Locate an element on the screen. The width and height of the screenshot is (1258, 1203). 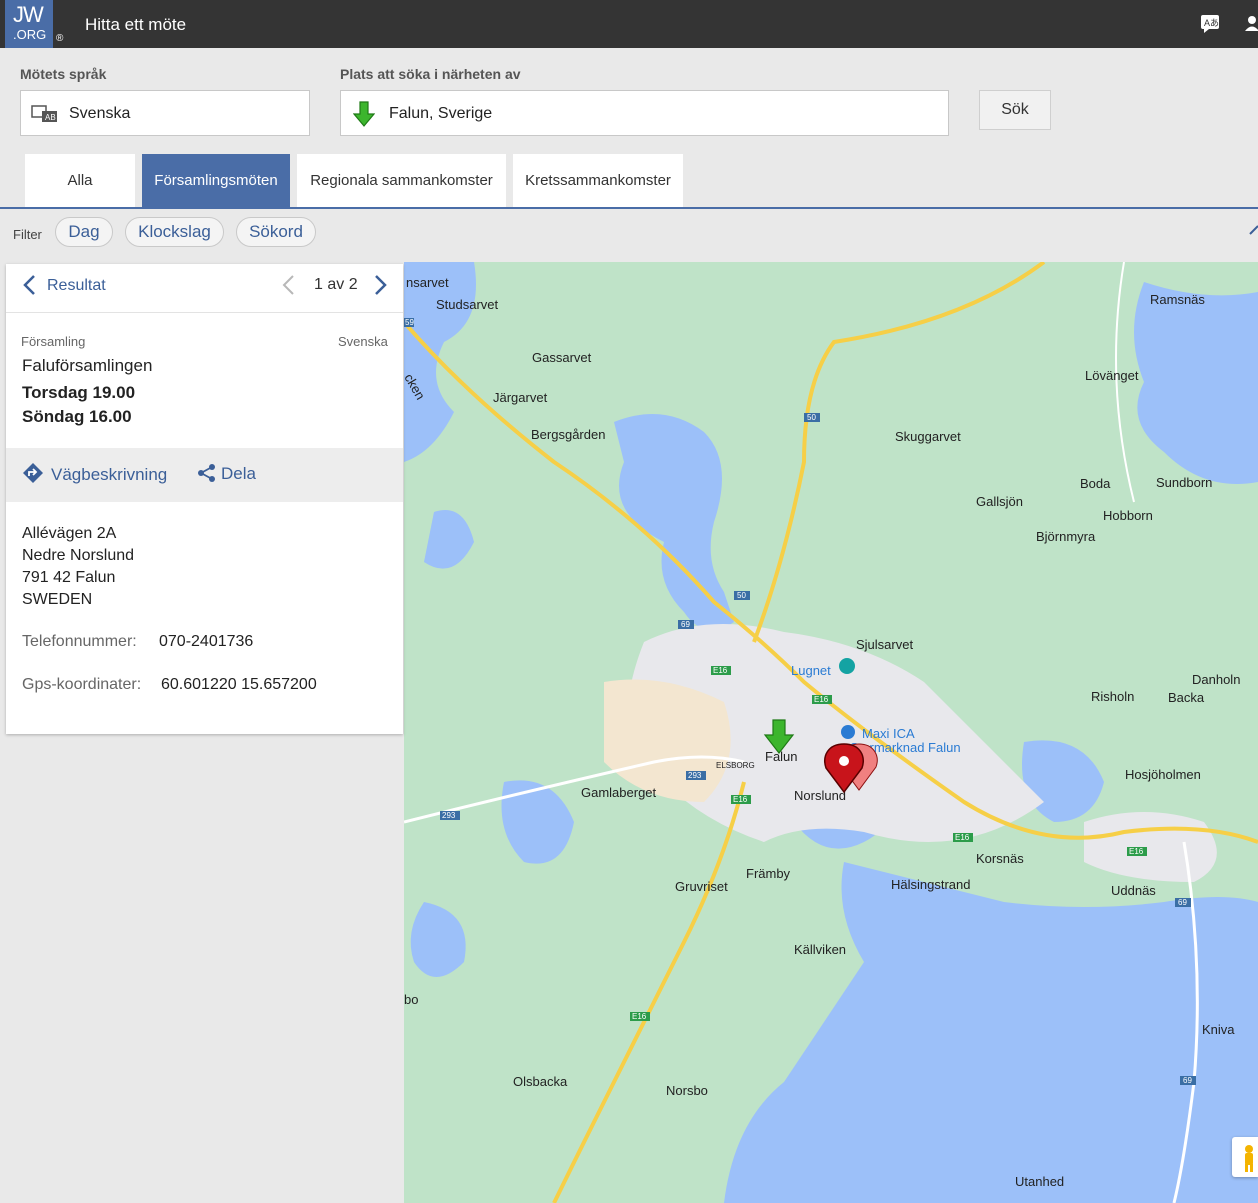
svg-text: nsarvet is located at coordinates (427, 282).